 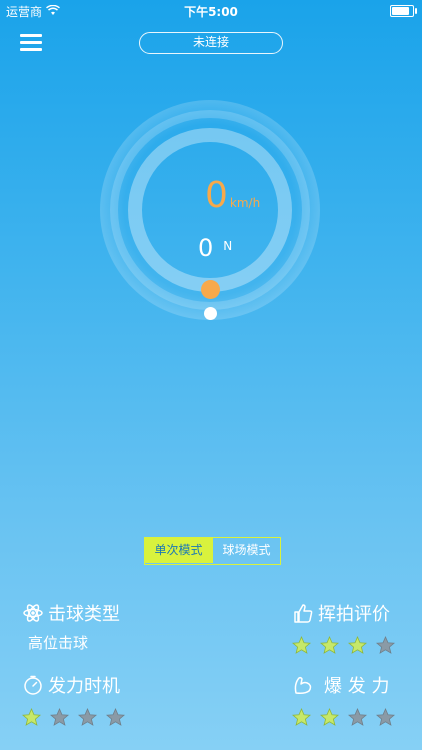 I want to click on status-bar: 运营商 下午5:00, so click(x=211, y=11).